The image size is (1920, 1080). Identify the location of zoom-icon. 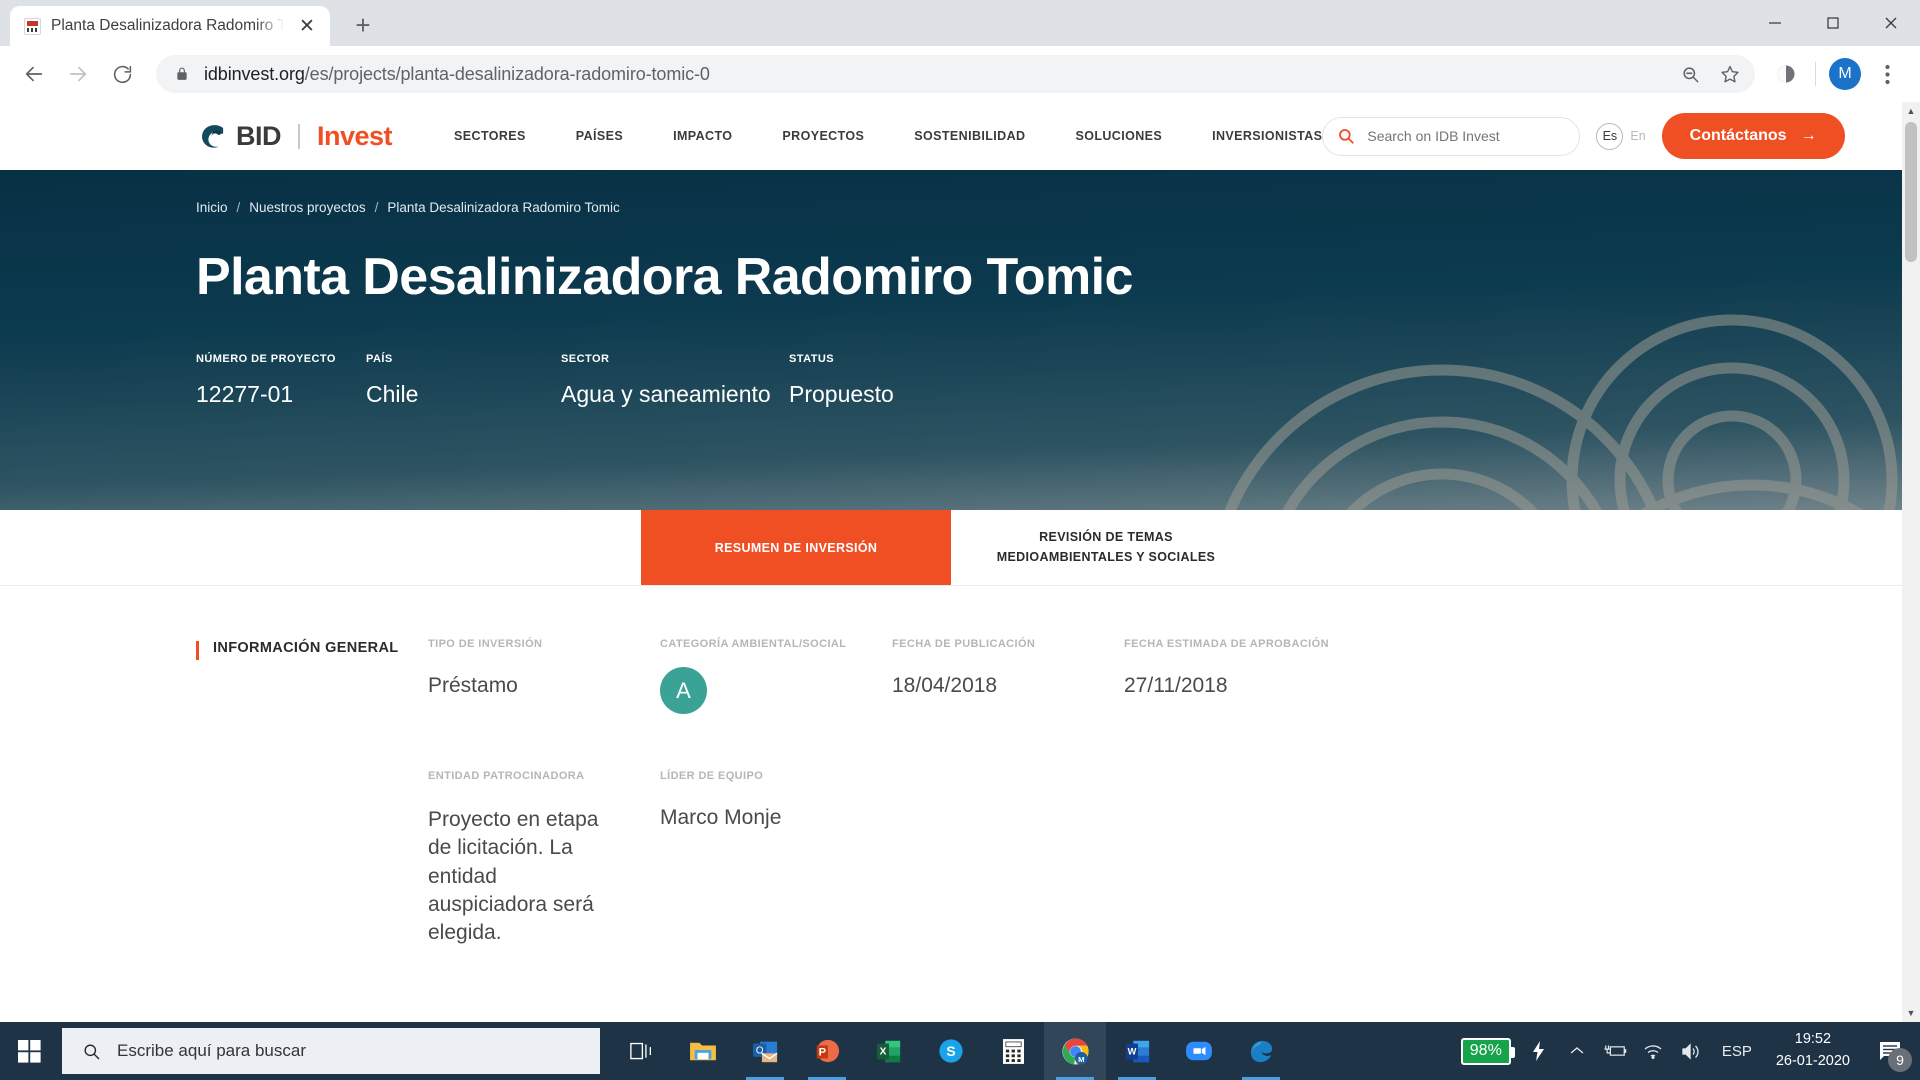
(1199, 1051).